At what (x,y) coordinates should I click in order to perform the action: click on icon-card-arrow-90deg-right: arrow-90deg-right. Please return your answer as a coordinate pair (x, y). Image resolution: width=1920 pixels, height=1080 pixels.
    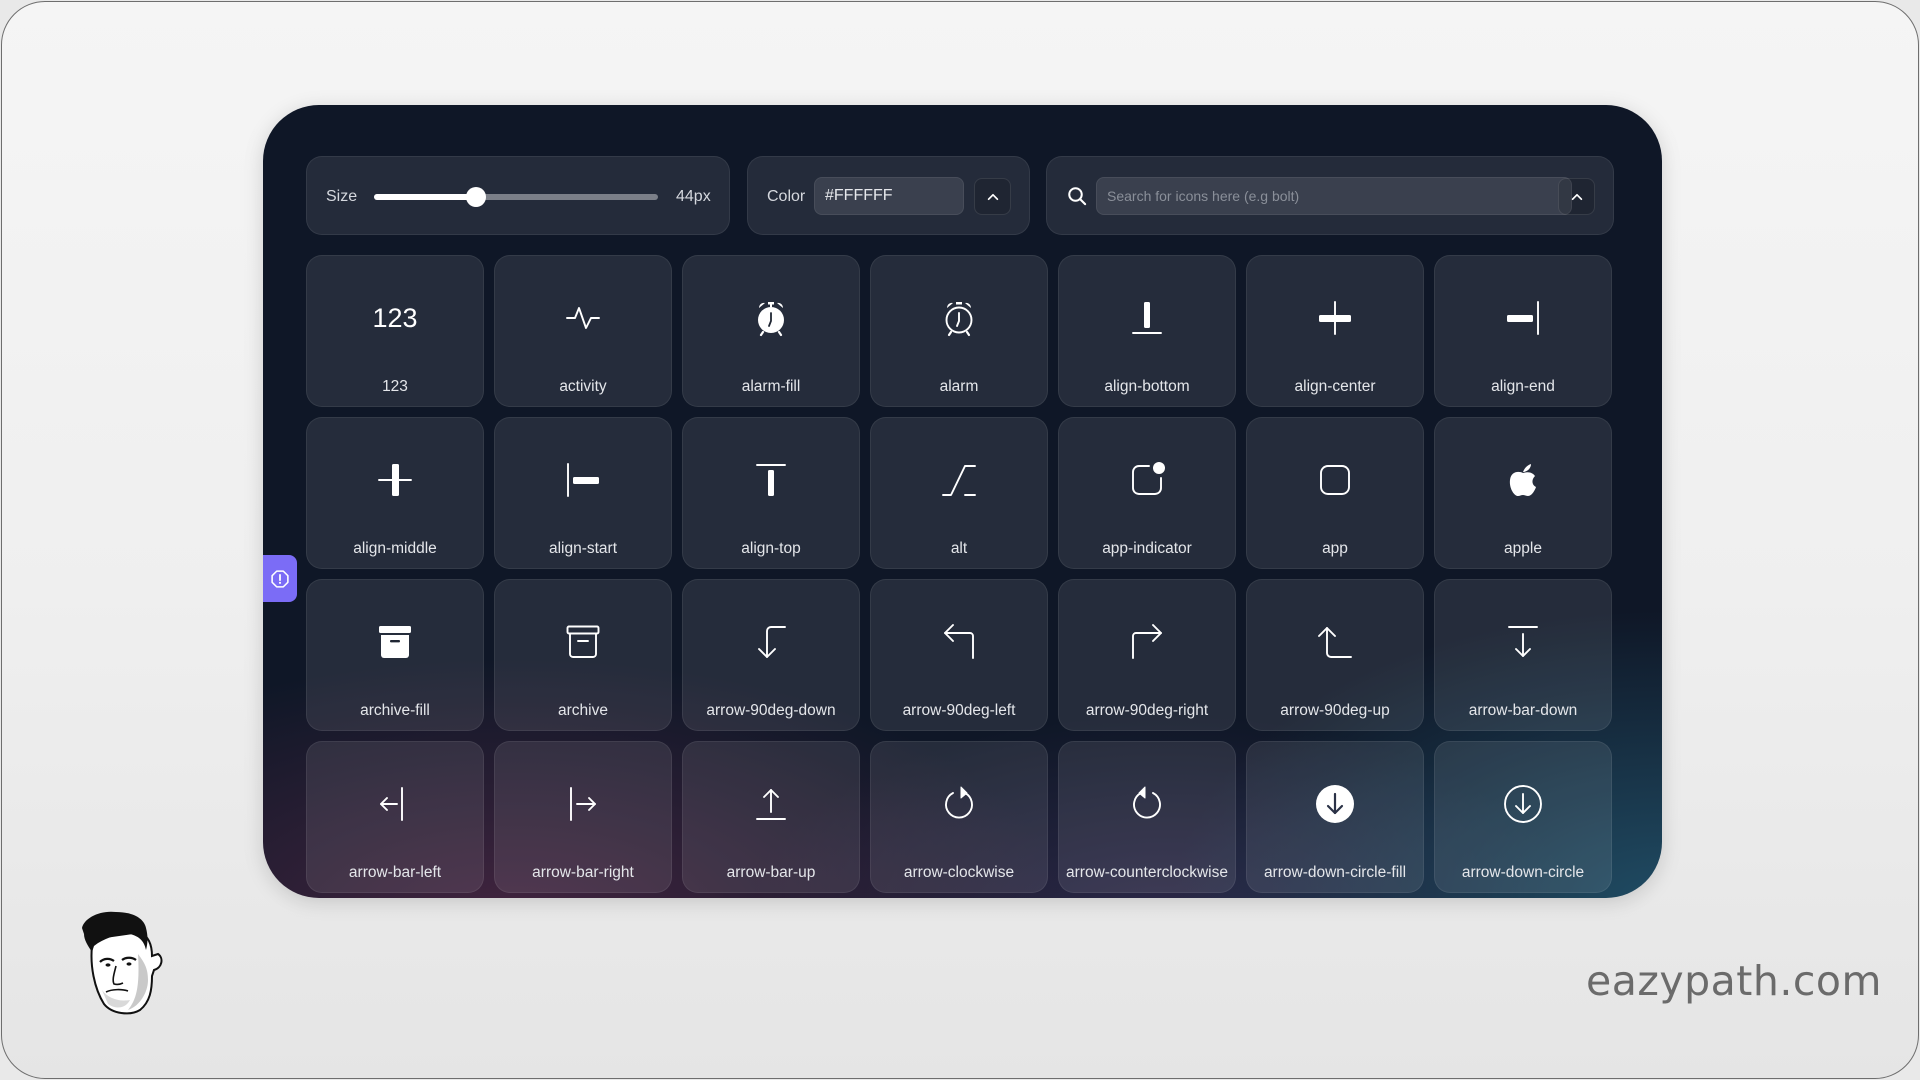
    Looking at the image, I should click on (1147, 655).